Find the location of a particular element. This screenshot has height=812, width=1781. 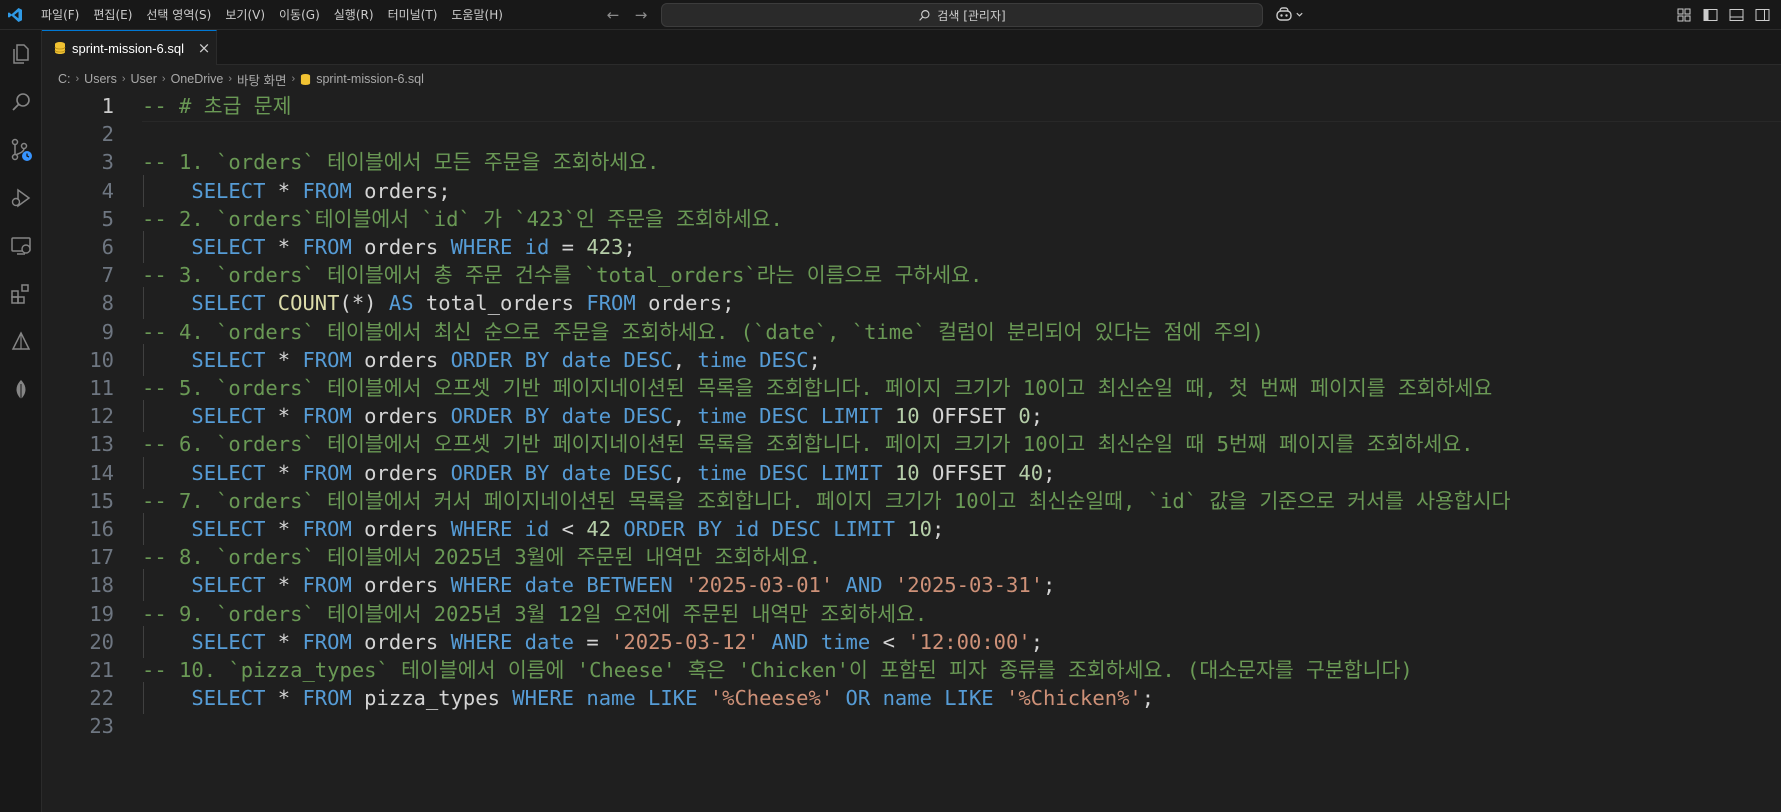

toggle-primary-sidebar-icon is located at coordinates (1710, 15).